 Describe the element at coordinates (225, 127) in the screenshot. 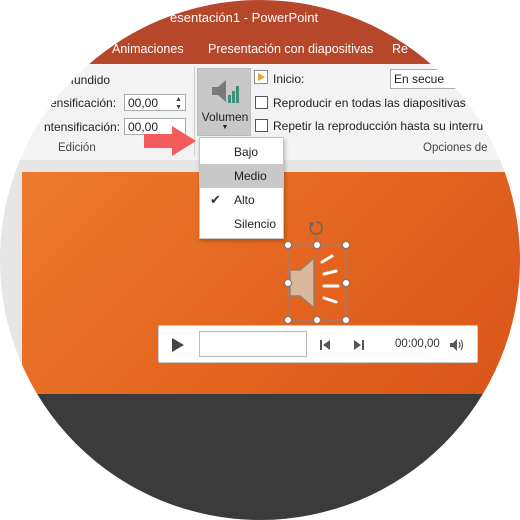

I see `chevron-down-icon: ▼` at that location.